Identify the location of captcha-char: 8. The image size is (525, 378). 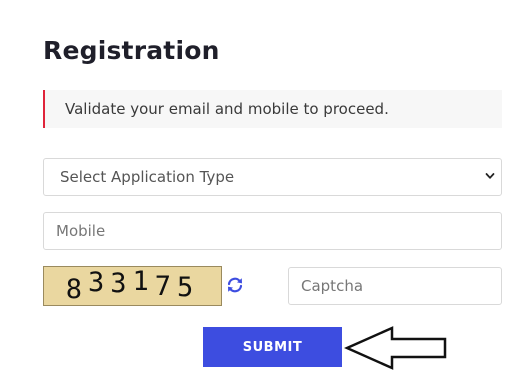
(76, 289).